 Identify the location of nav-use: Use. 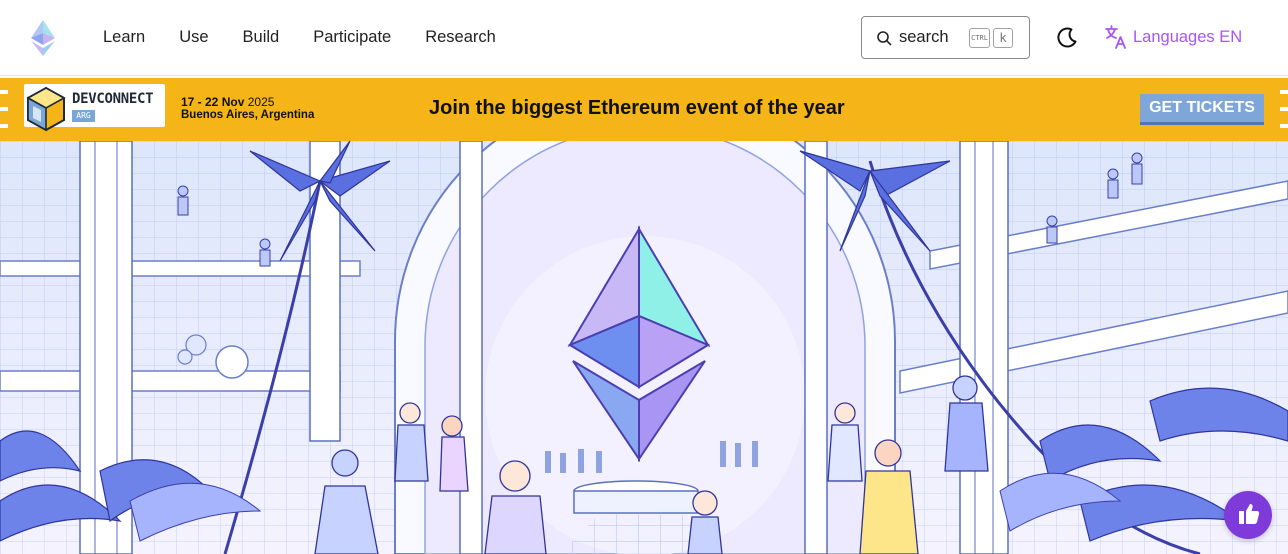
(193, 37).